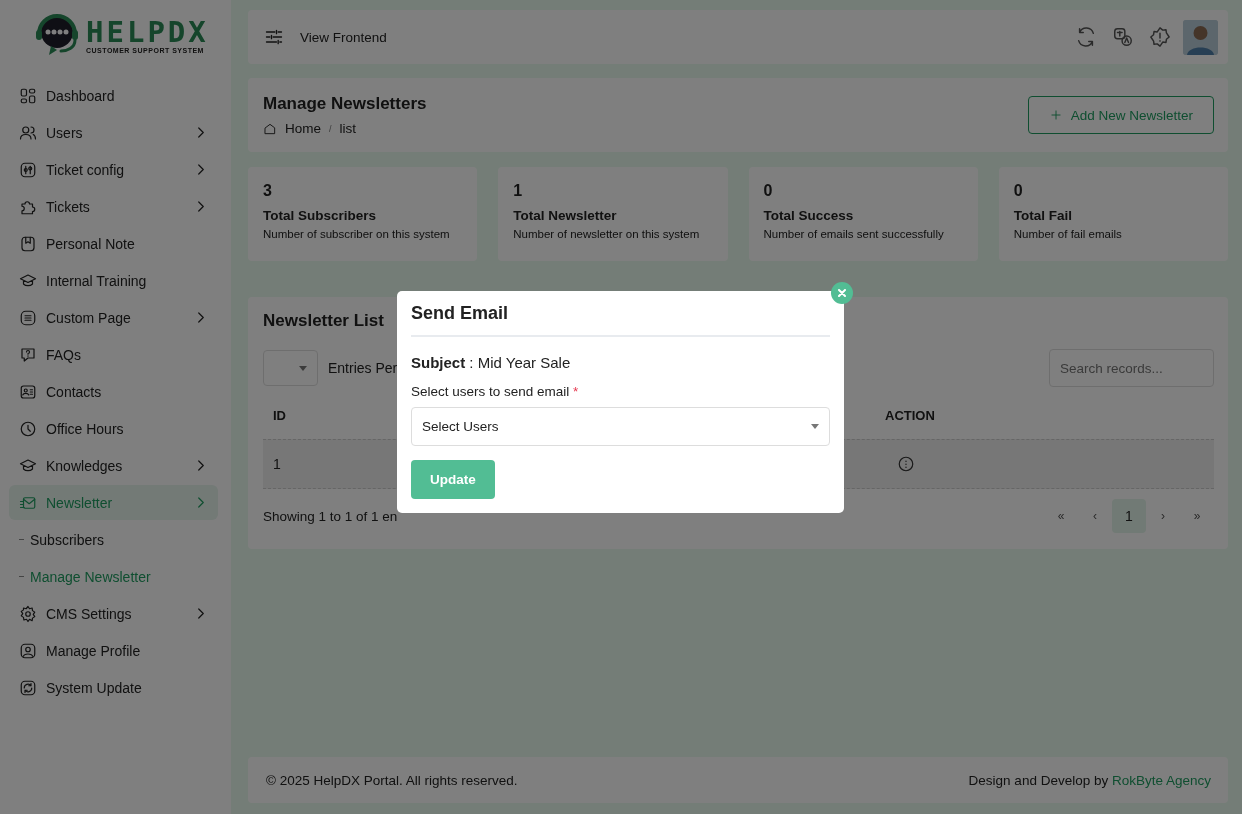  I want to click on sidebar-item: Users, so click(113, 132).